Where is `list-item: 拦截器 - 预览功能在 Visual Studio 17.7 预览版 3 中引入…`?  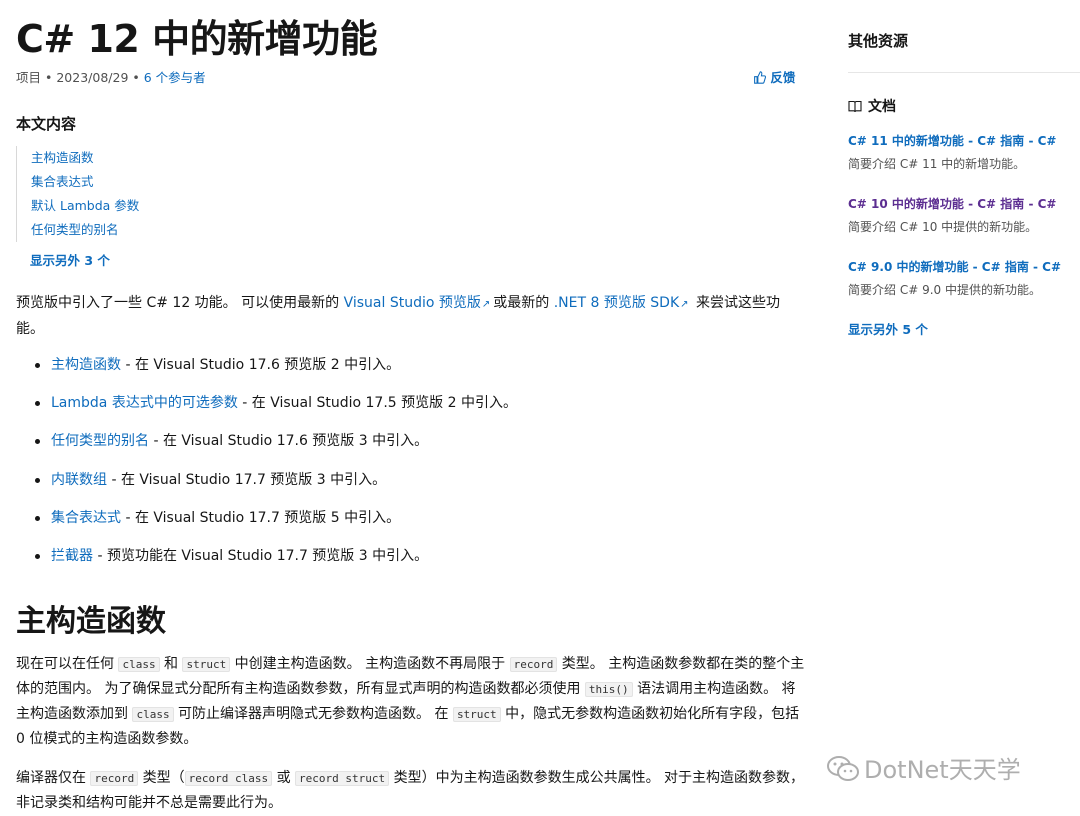 list-item: 拦截器 - 预览功能在 Visual Studio 17.7 预览版 3 中引入… is located at coordinates (266, 563).